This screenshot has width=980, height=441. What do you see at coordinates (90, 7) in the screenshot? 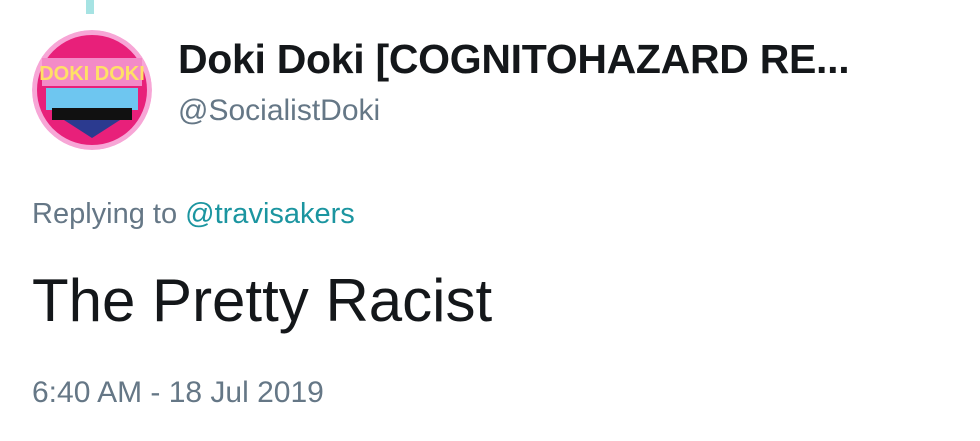
I see `thread-connector-line` at bounding box center [90, 7].